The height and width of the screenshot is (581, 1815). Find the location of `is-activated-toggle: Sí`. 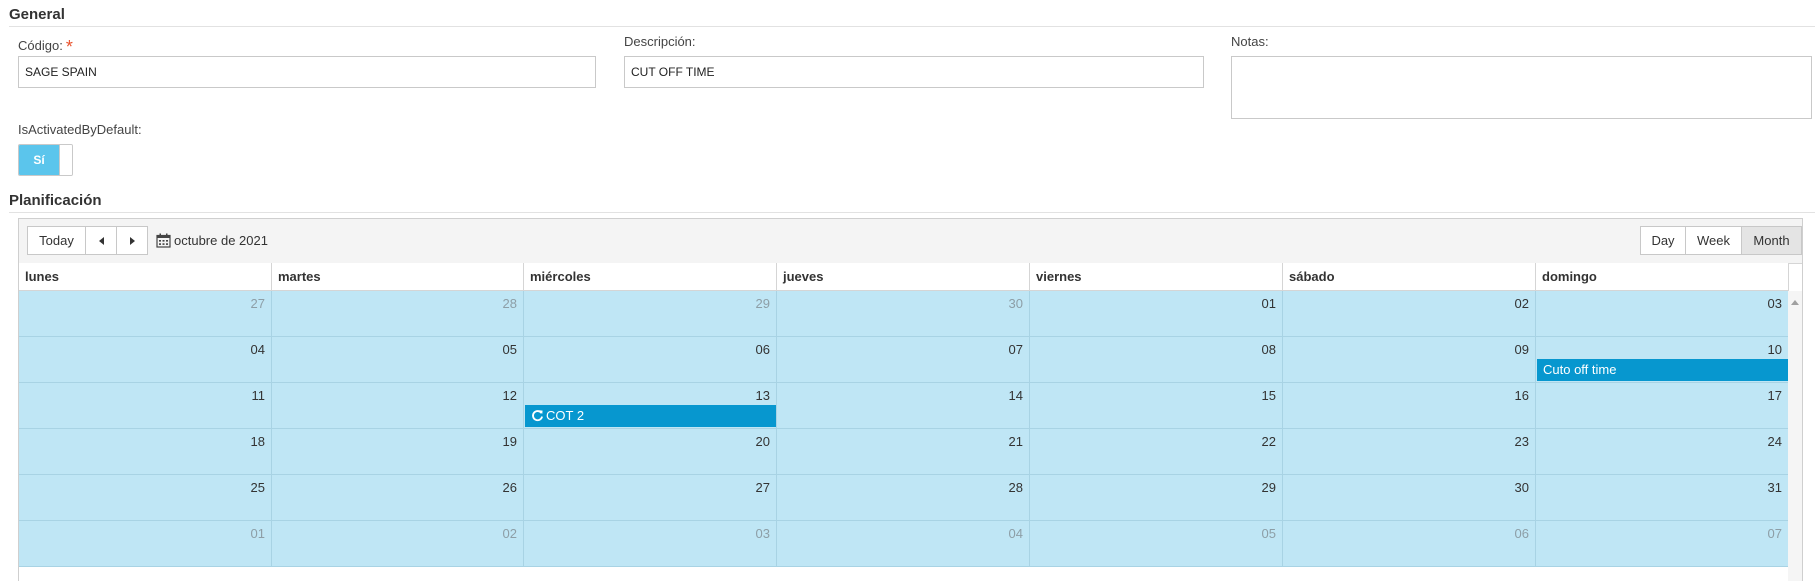

is-activated-toggle: Sí is located at coordinates (45, 160).